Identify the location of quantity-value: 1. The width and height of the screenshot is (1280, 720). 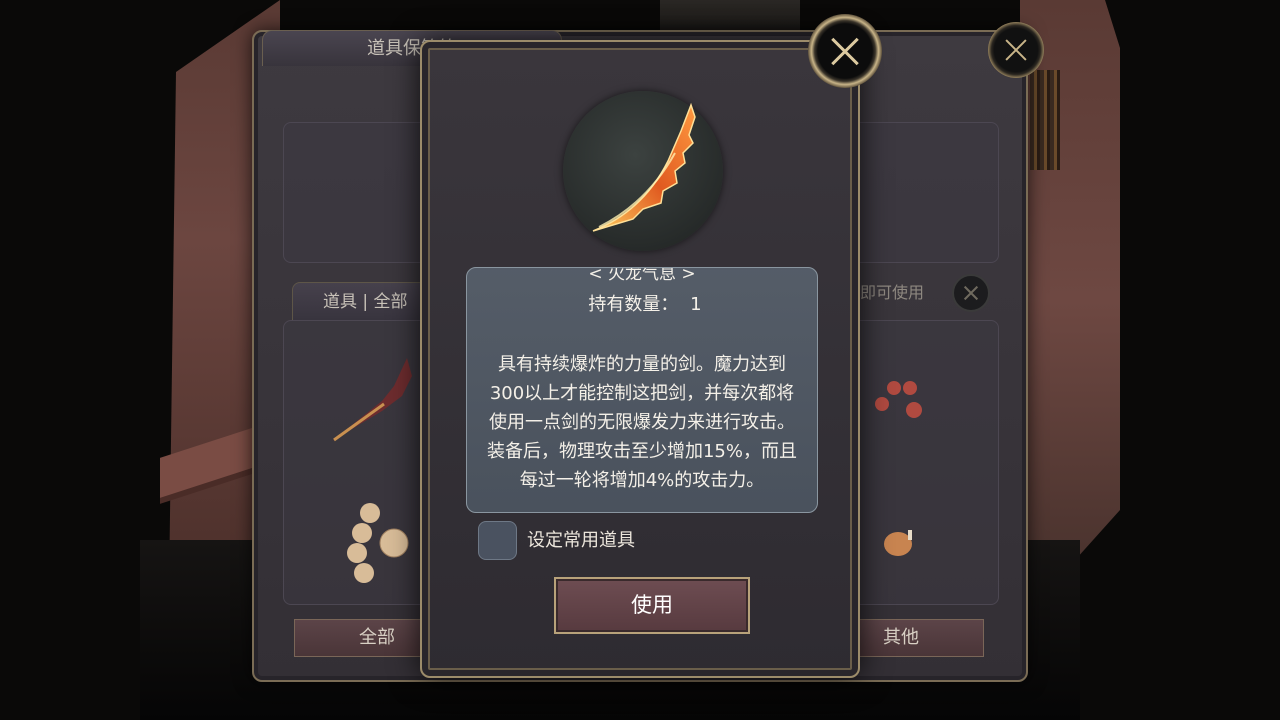
(696, 304).